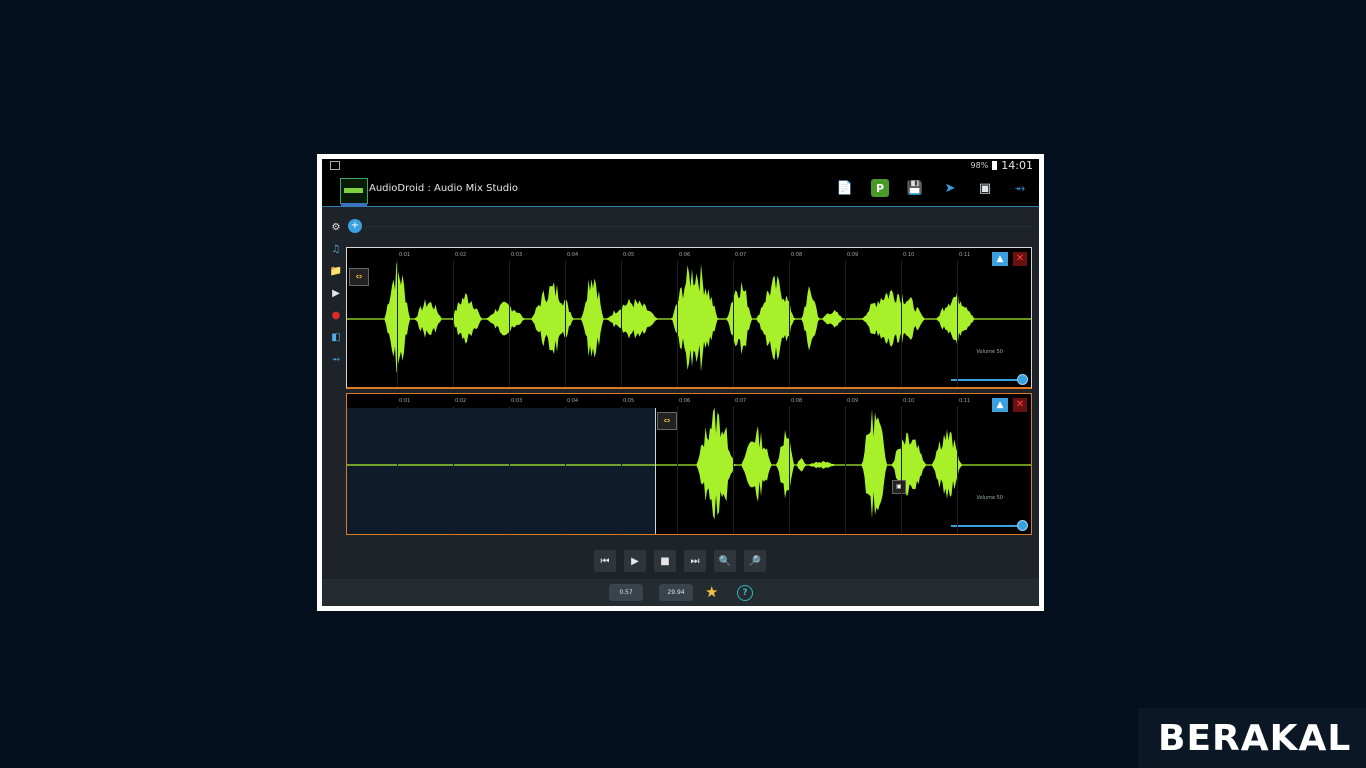 This screenshot has height=768, width=1366. What do you see at coordinates (699, 226) in the screenshot?
I see `timeline-ruler` at bounding box center [699, 226].